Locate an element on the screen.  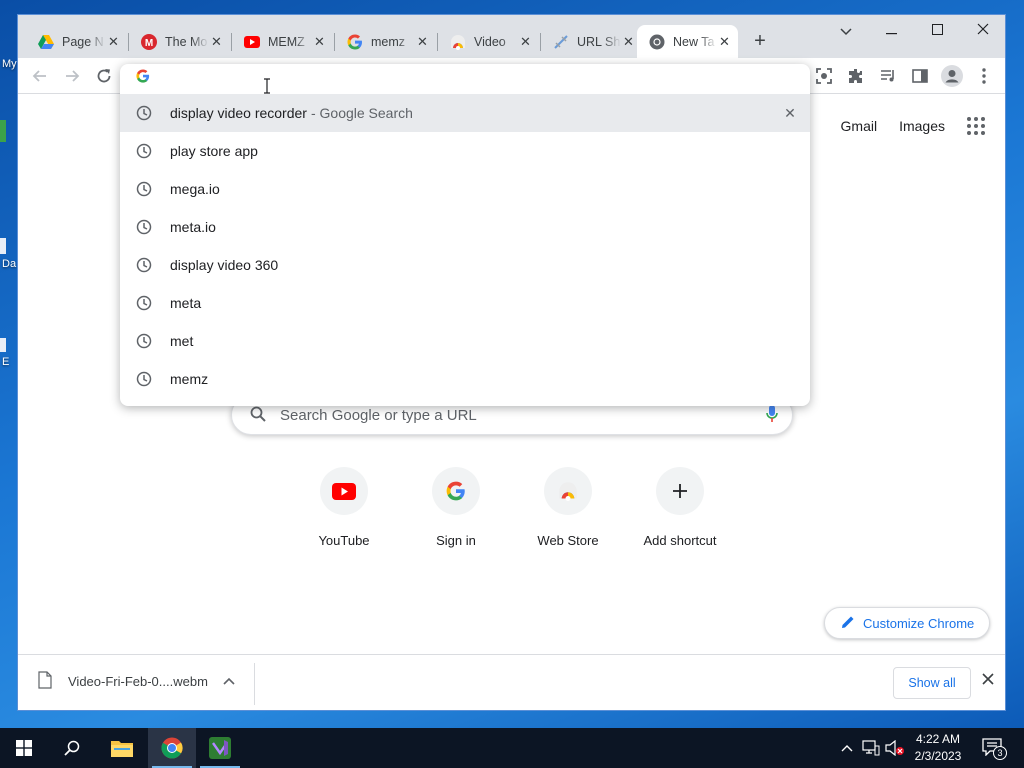
mega-icon: M is located at coordinates (149, 41).